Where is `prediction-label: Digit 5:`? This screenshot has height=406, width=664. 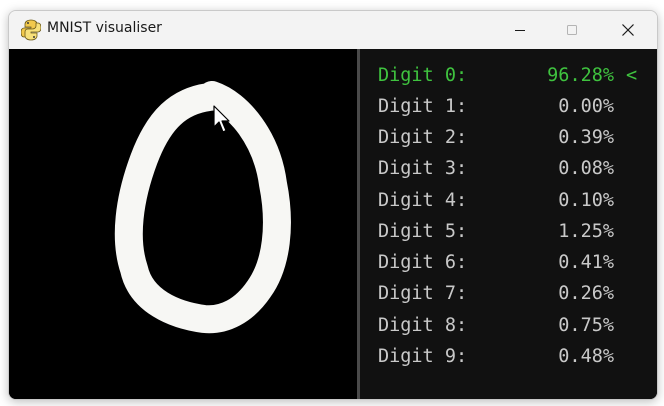 prediction-label: Digit 5: is located at coordinates (423, 231).